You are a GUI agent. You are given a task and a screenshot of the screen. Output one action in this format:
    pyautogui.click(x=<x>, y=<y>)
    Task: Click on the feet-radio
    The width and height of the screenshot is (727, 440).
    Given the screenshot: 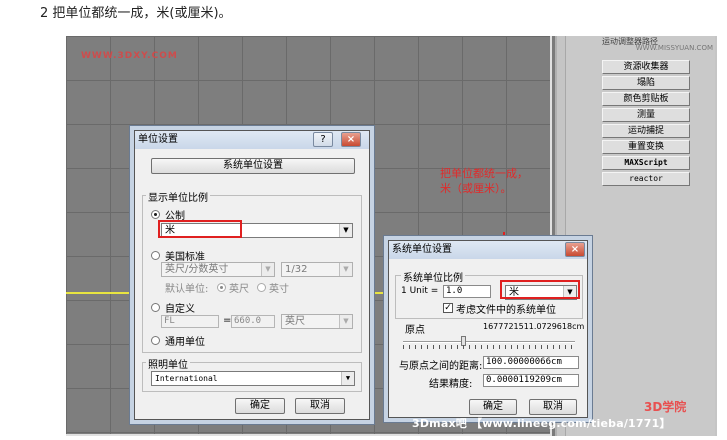 What is the action you would take?
    pyautogui.click(x=221, y=287)
    